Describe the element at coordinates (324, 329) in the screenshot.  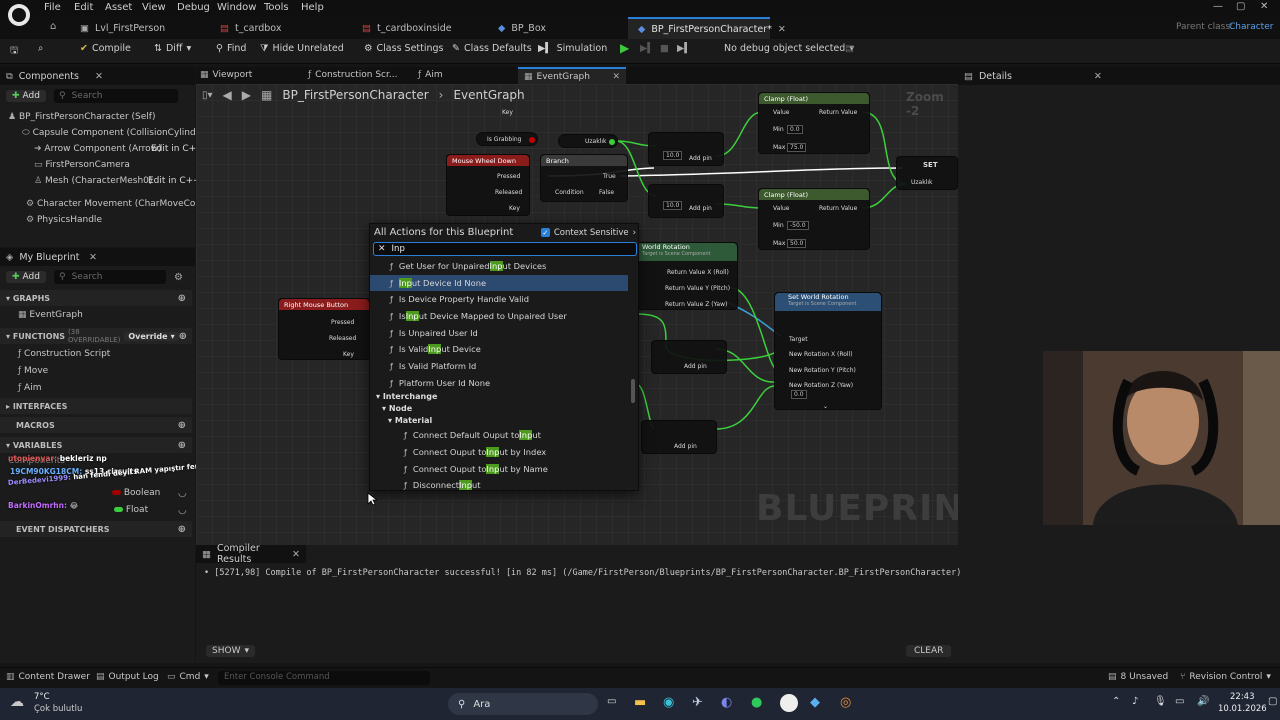
I see `node-right-mouse-button: Right Mouse Button Pressed Released Key` at that location.